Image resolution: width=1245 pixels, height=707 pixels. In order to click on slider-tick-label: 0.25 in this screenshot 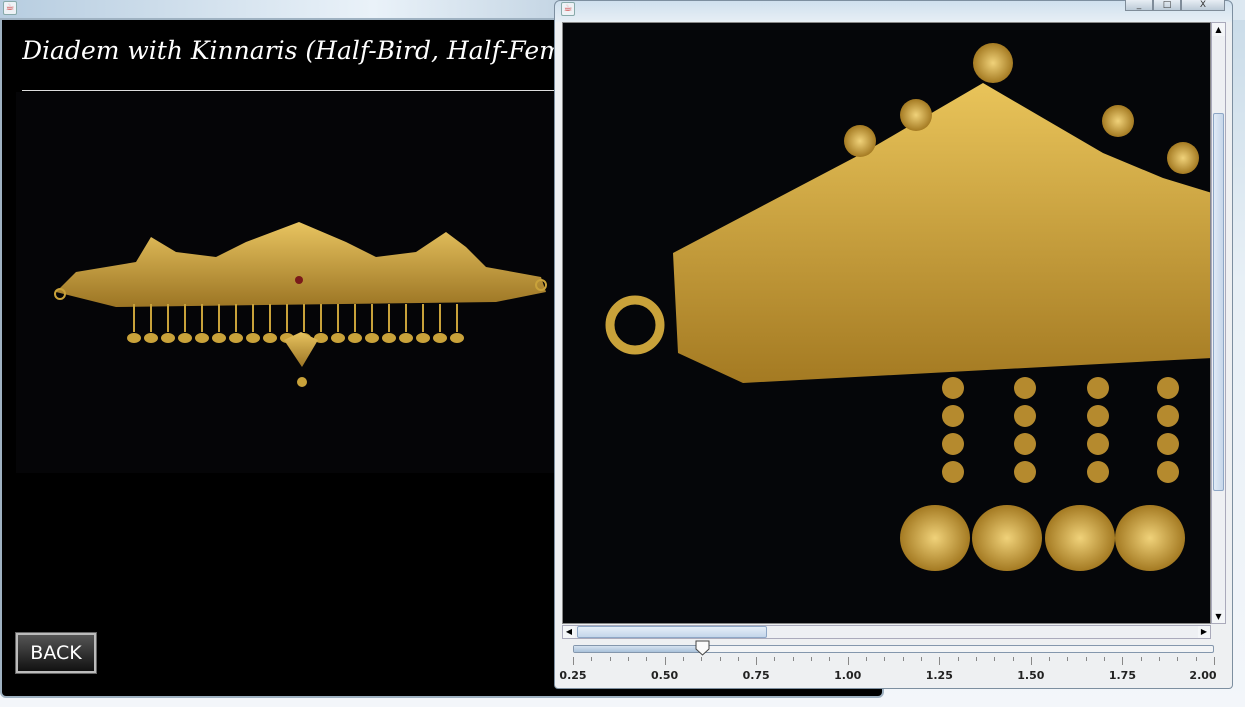, I will do `click(573, 675)`.